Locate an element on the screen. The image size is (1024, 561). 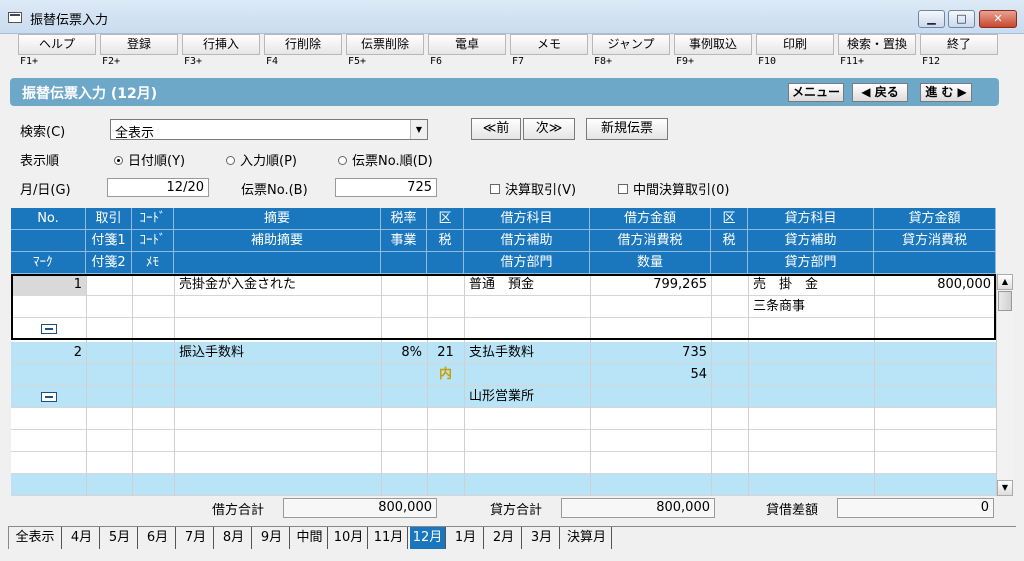
prev-button: ≪前 is located at coordinates (496, 129).